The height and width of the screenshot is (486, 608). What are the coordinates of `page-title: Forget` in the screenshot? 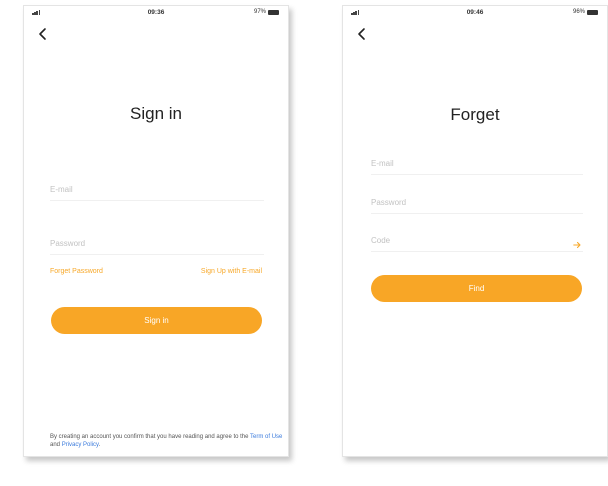 It's located at (475, 114).